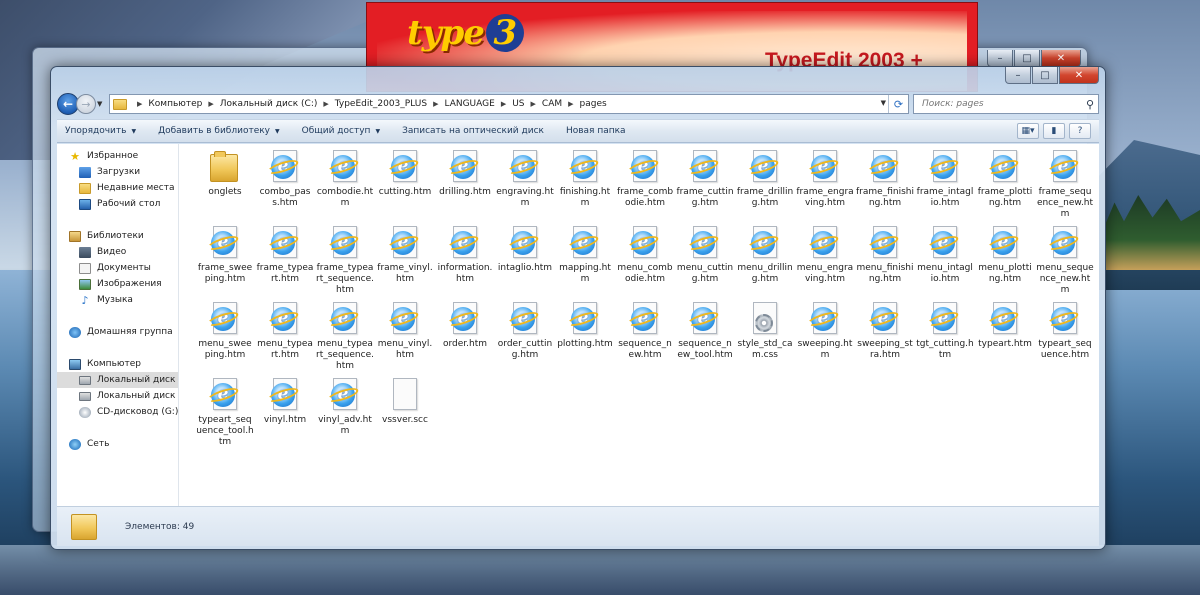 Image resolution: width=1200 pixels, height=595 pixels. What do you see at coordinates (645, 264) in the screenshot?
I see `file-item: e menu_combodie.htm` at bounding box center [645, 264].